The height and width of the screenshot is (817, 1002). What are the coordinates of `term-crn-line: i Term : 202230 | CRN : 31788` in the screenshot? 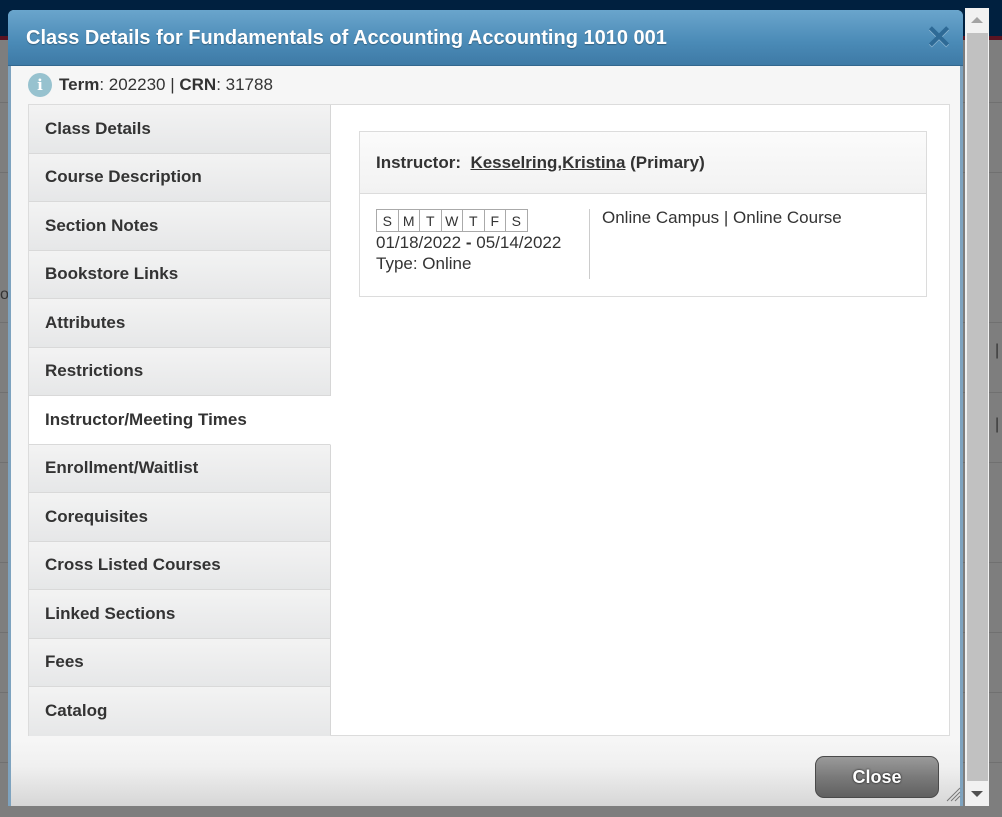 It's located at (150, 85).